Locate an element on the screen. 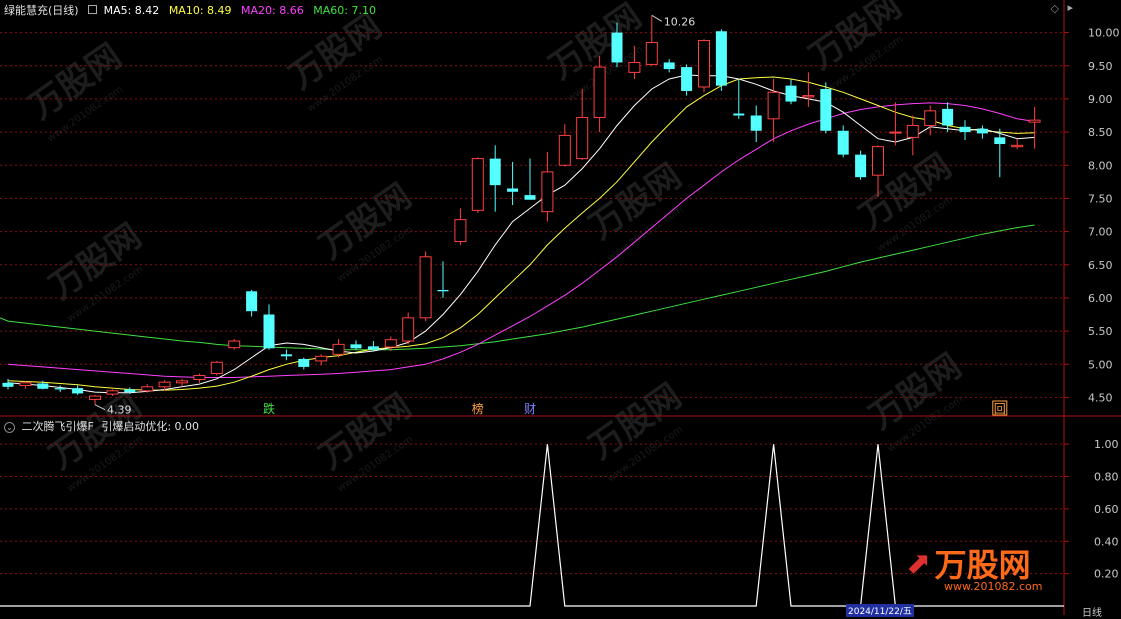 This screenshot has width=1121, height=619. indicator-dropdown-icon: ⌄ is located at coordinates (9, 427).